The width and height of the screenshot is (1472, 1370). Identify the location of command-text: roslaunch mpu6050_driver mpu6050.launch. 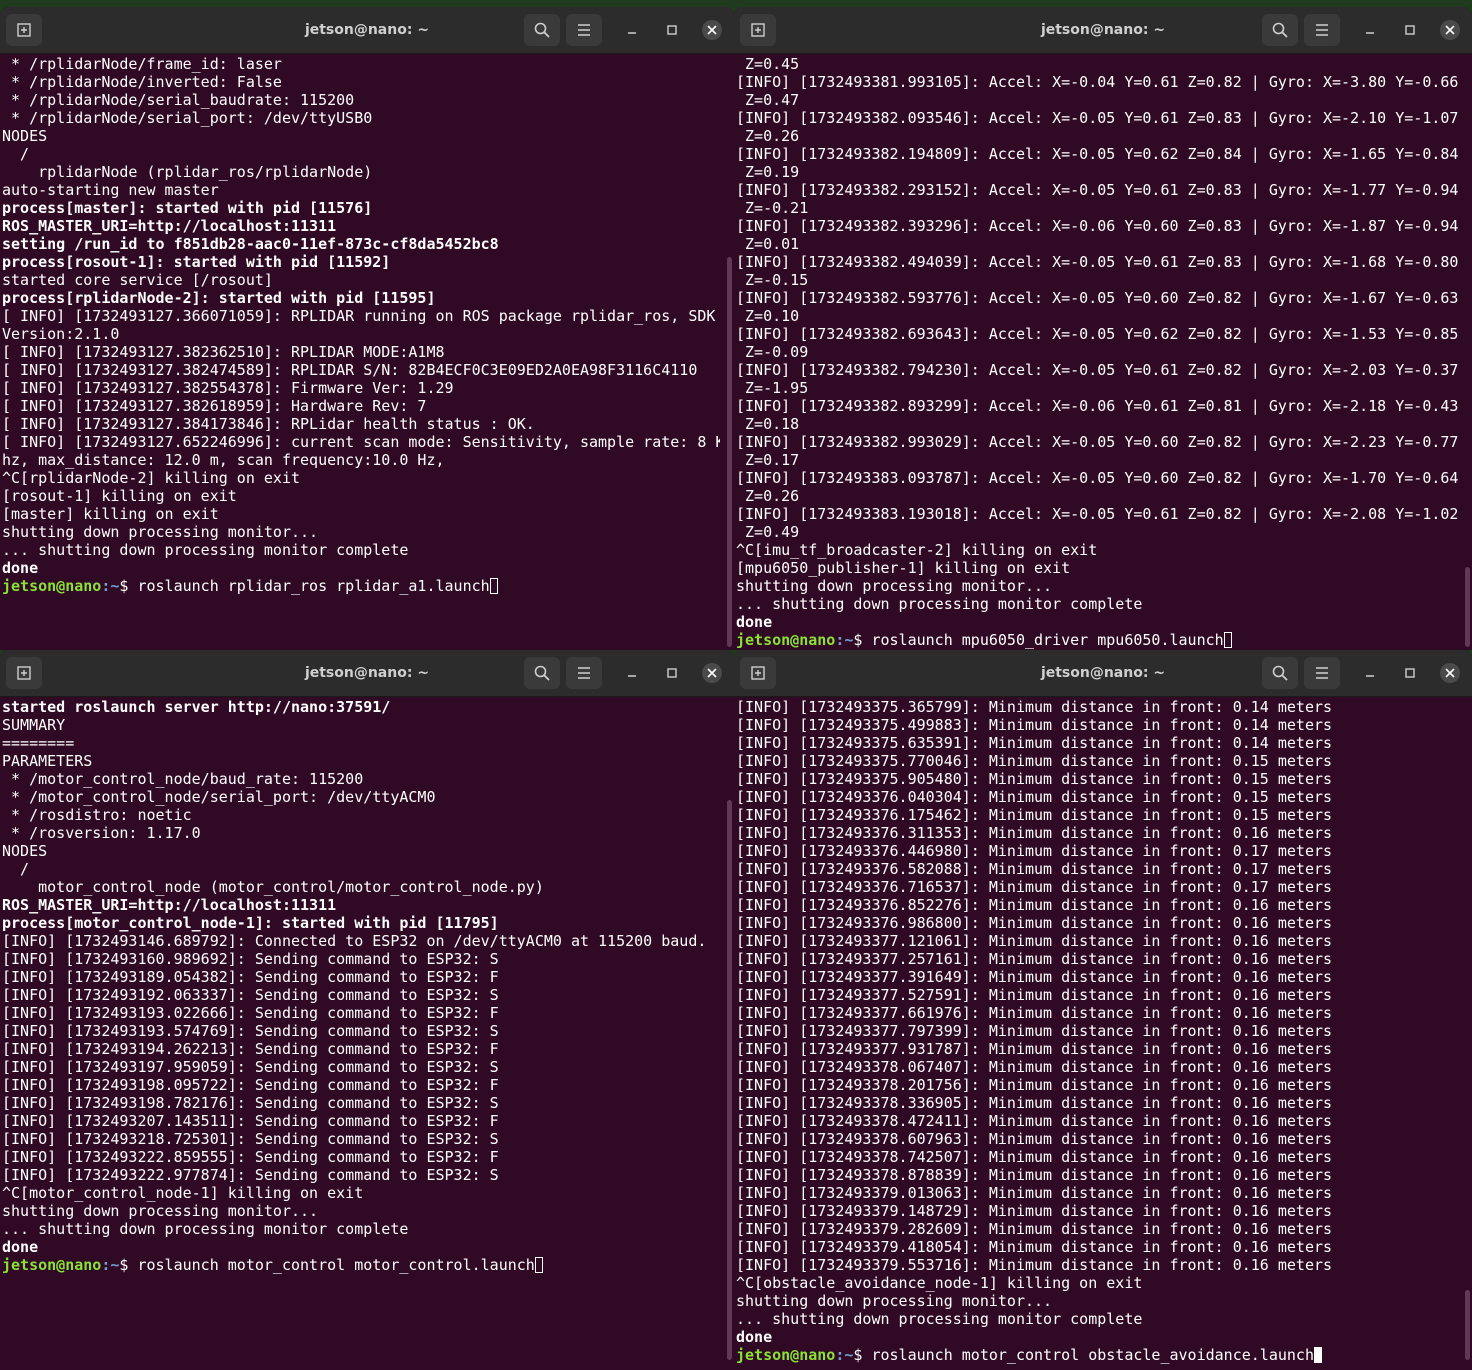
(1047, 640).